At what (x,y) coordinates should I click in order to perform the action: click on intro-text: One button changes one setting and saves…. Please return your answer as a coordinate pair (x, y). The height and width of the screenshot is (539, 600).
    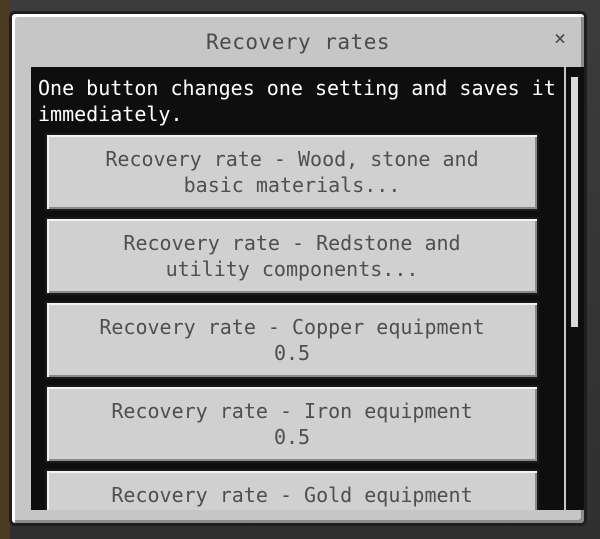
    Looking at the image, I should click on (297, 101).